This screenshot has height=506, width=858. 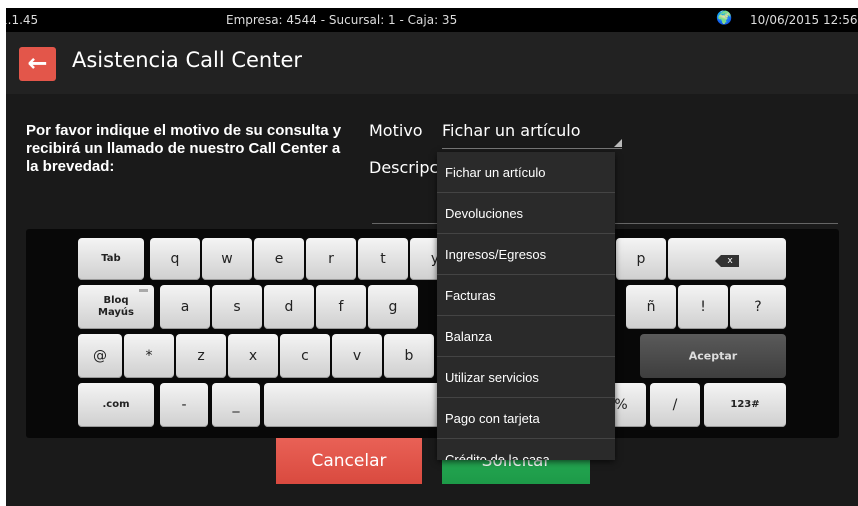 I want to click on cancel-button: Cancelar, so click(x=349, y=461).